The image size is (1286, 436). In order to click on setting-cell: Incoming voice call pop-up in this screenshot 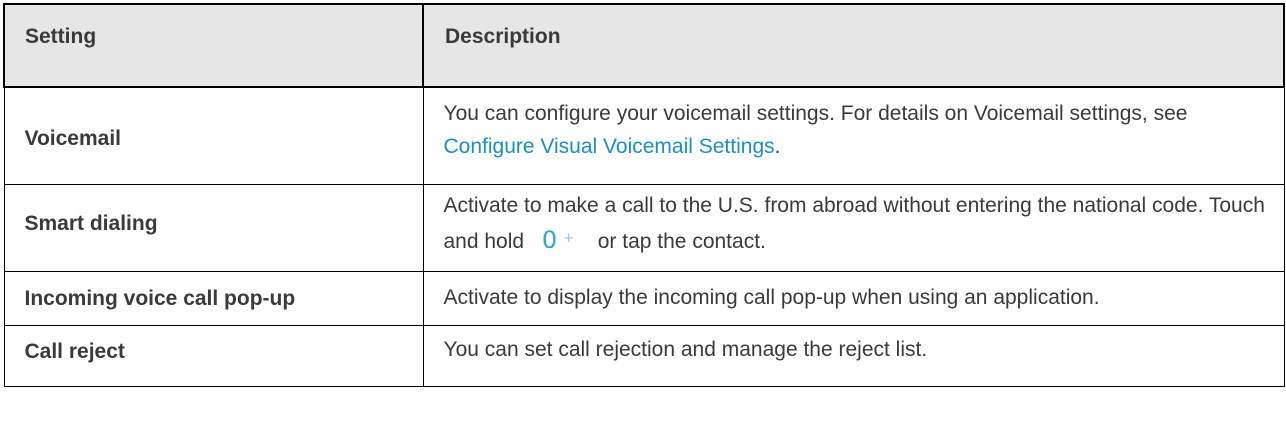, I will do `click(213, 298)`.